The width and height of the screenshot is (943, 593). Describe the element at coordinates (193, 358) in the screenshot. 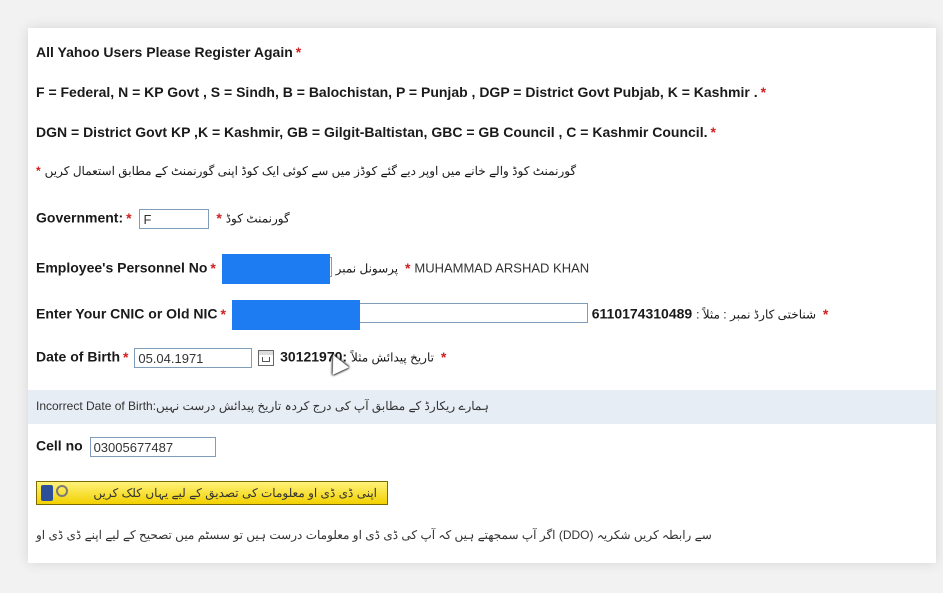

I see `dob-input` at that location.